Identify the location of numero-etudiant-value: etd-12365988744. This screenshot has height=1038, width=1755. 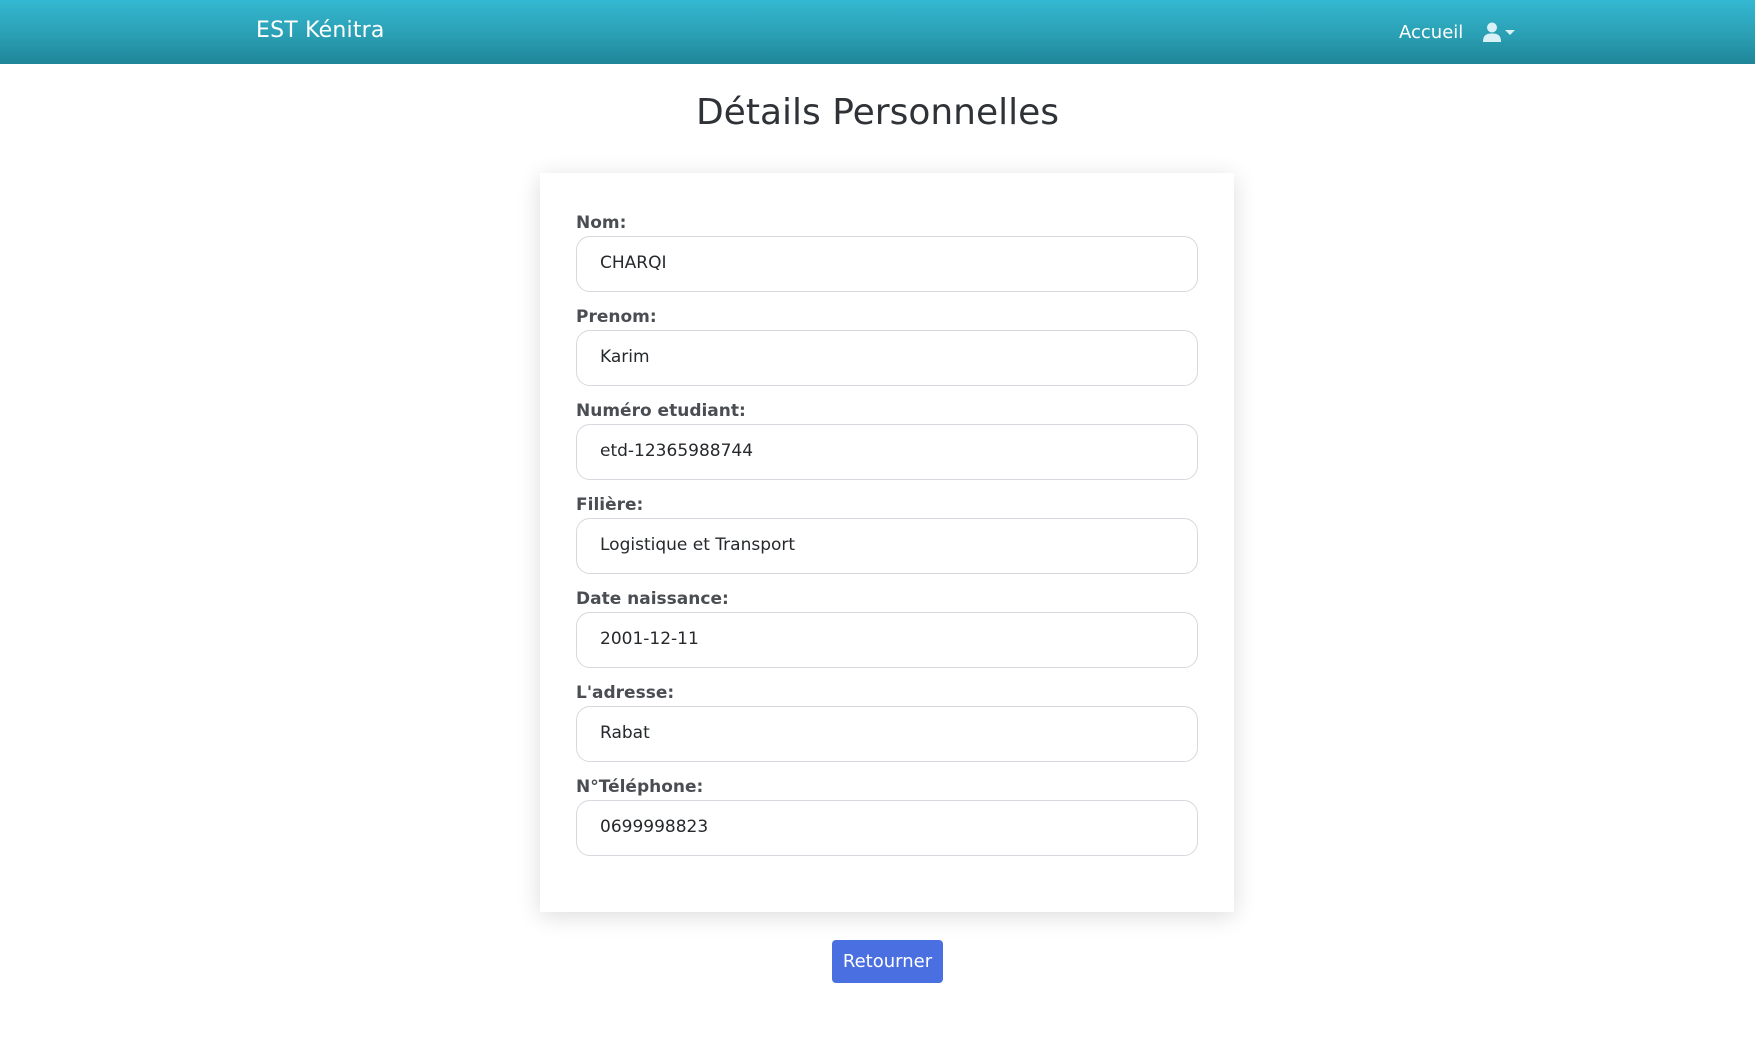
(677, 451).